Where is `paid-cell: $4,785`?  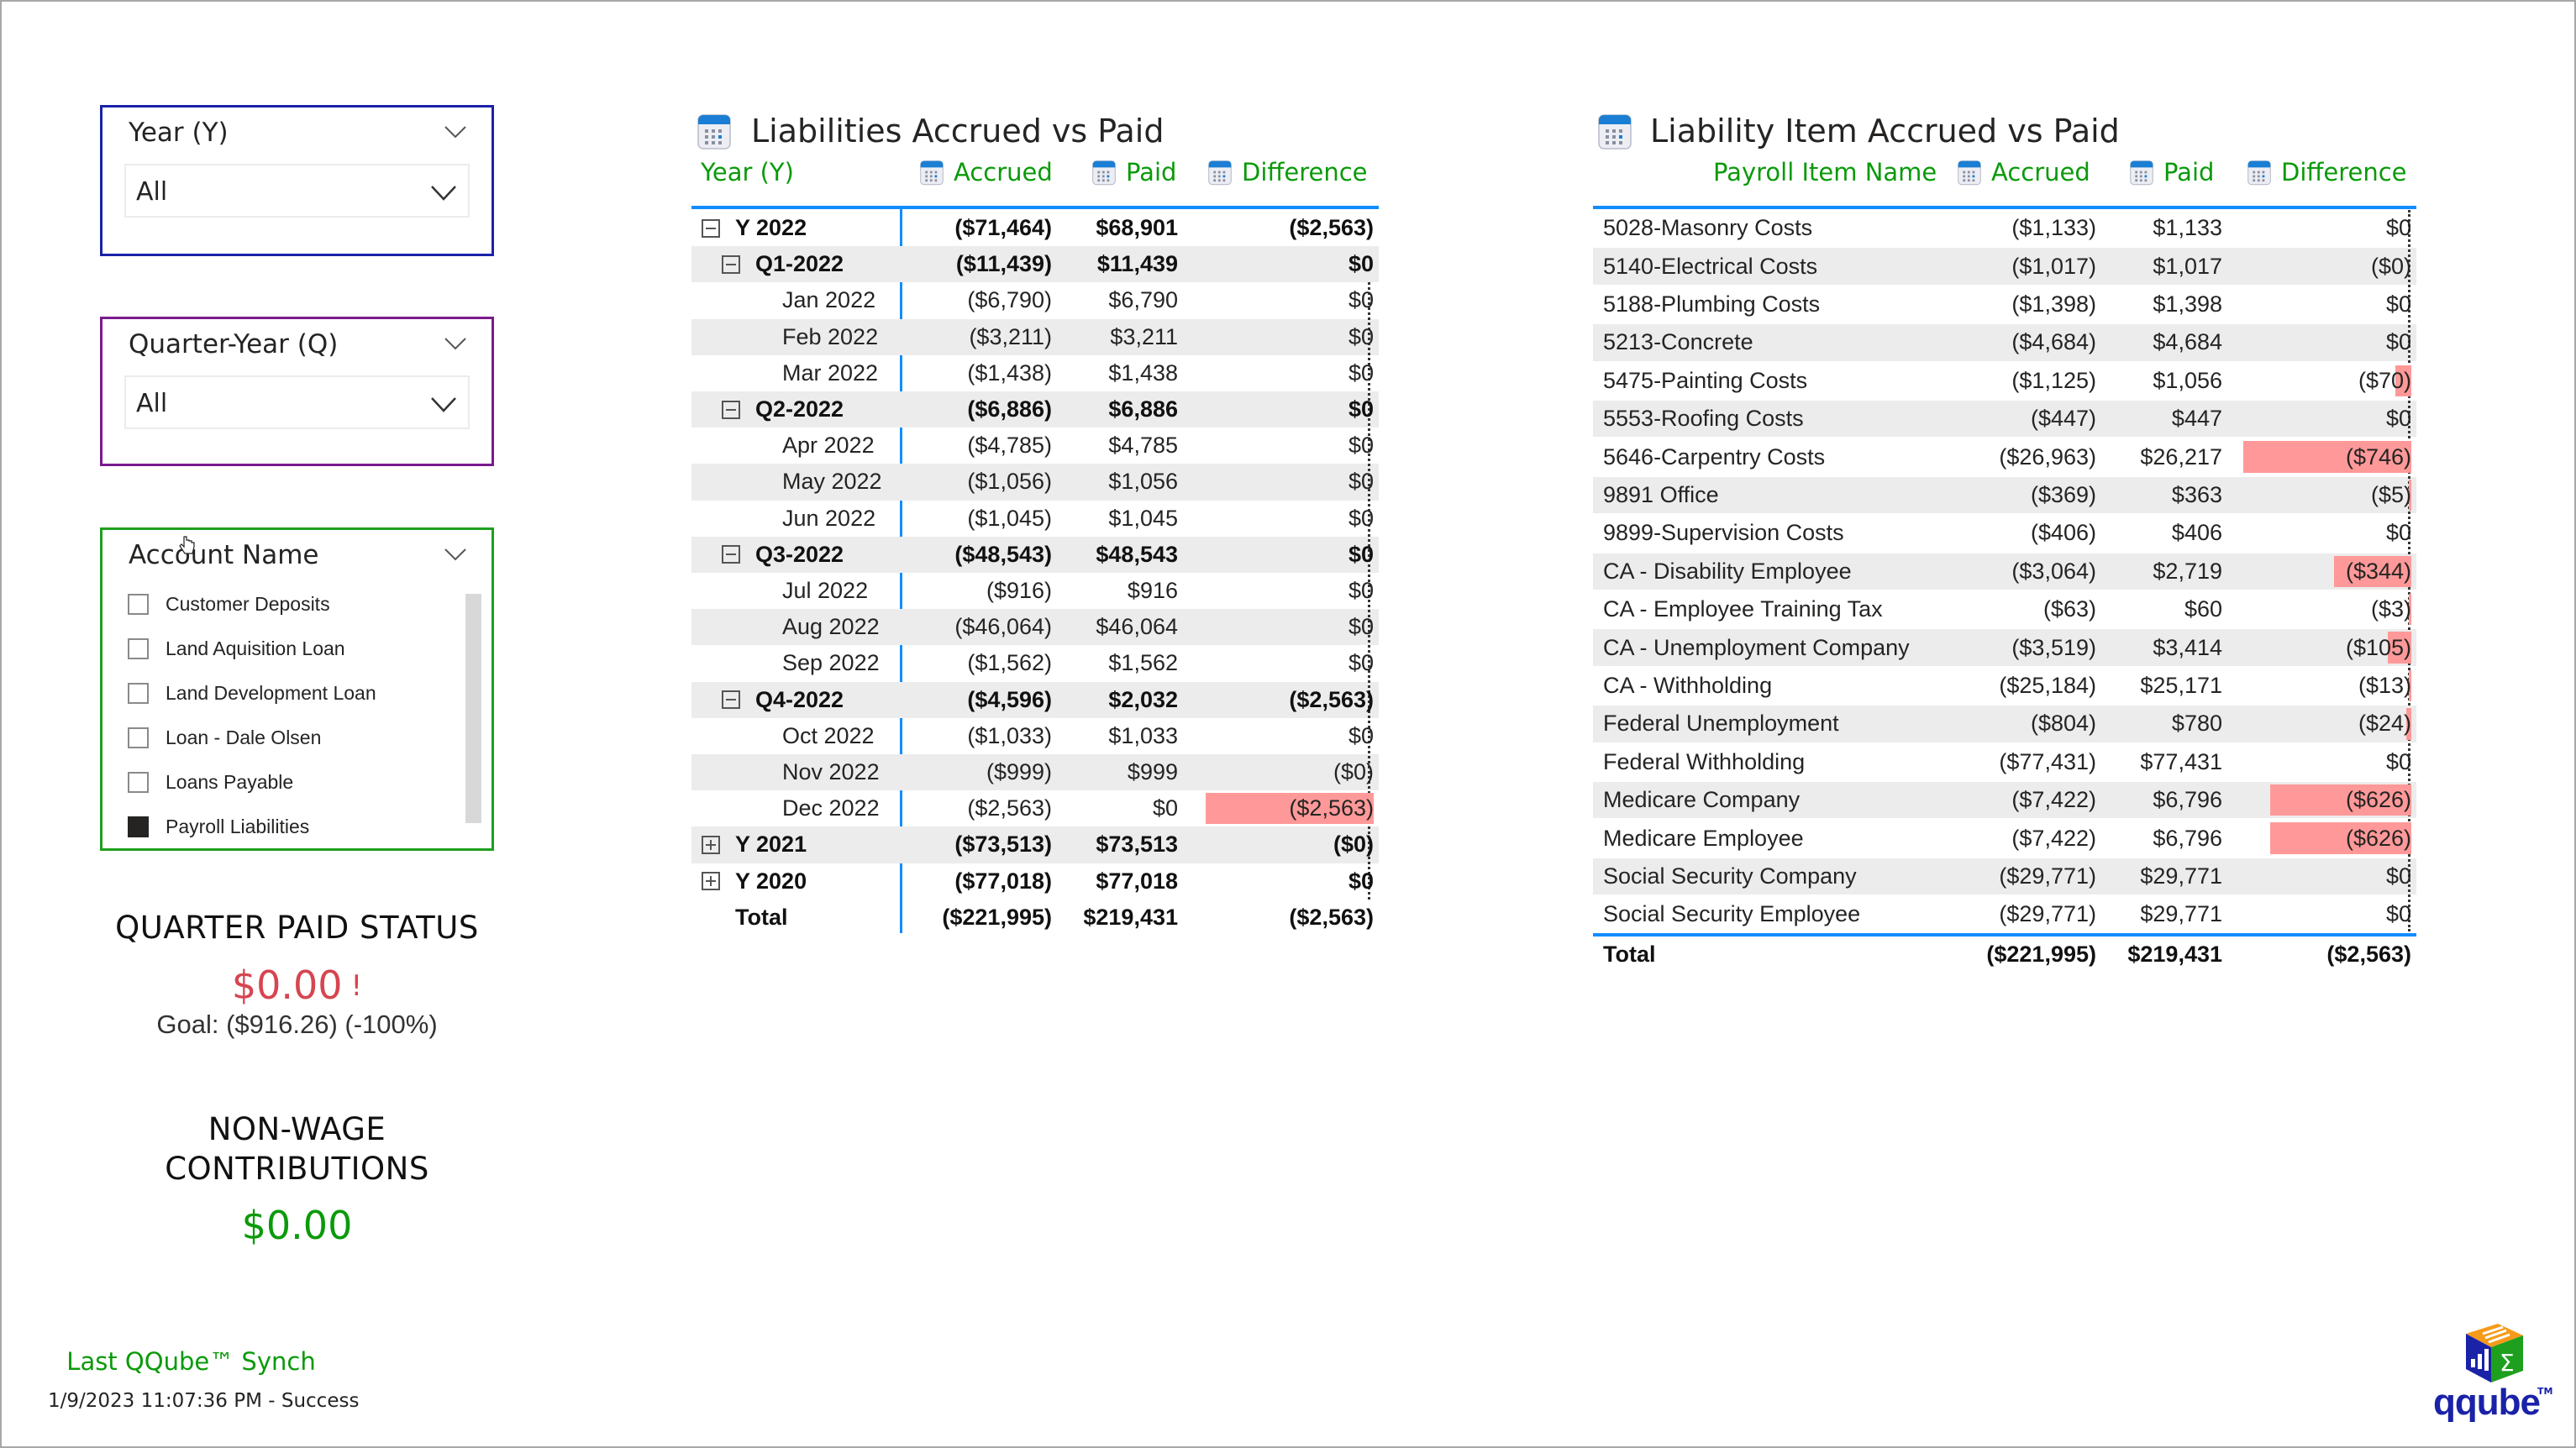
paid-cell: $4,785 is located at coordinates (1120, 446).